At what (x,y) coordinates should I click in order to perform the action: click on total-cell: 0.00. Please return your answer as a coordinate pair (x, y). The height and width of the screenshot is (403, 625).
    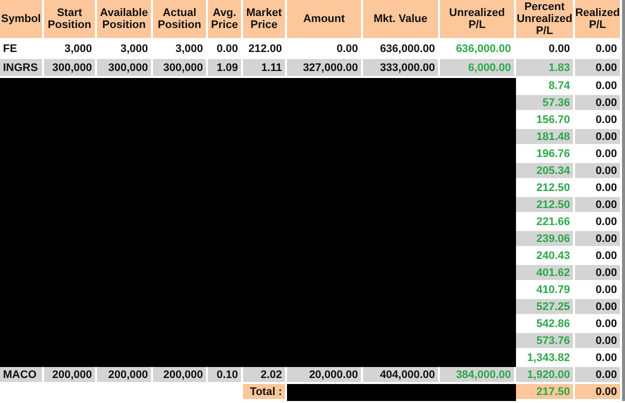
    Looking at the image, I should click on (598, 392).